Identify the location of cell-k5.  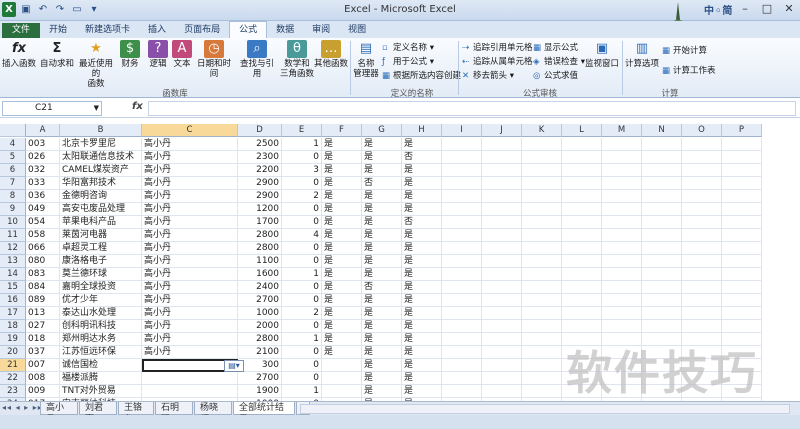
(542, 157).